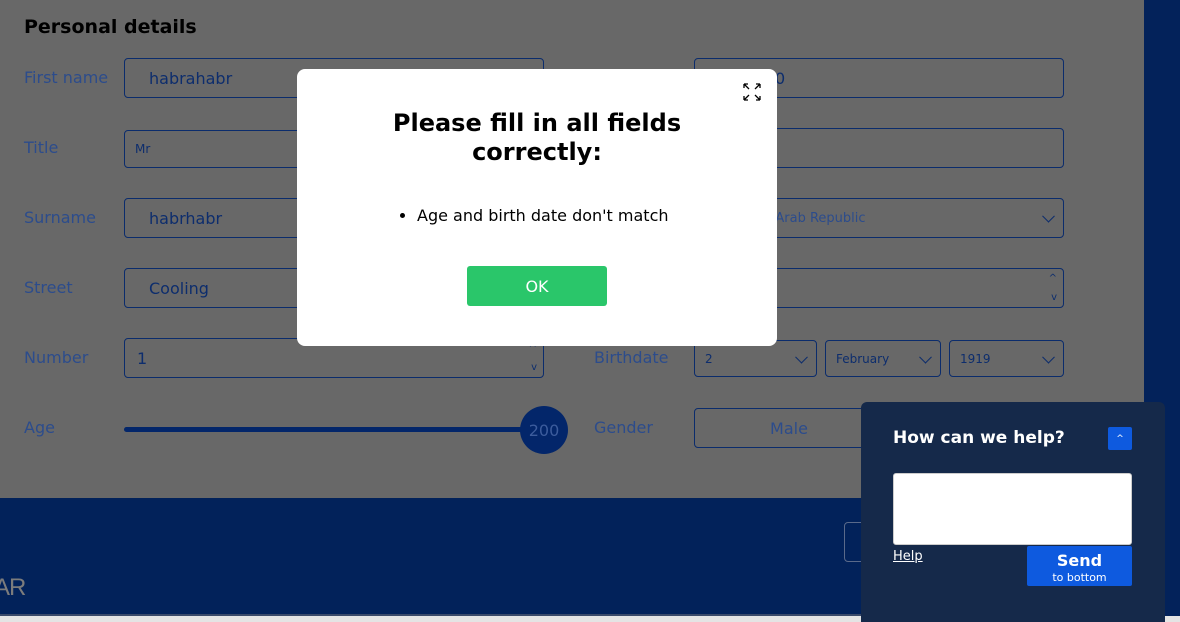 The width and height of the screenshot is (1180, 622). Describe the element at coordinates (1012, 509) in the screenshot. I see `chat-message-input` at that location.